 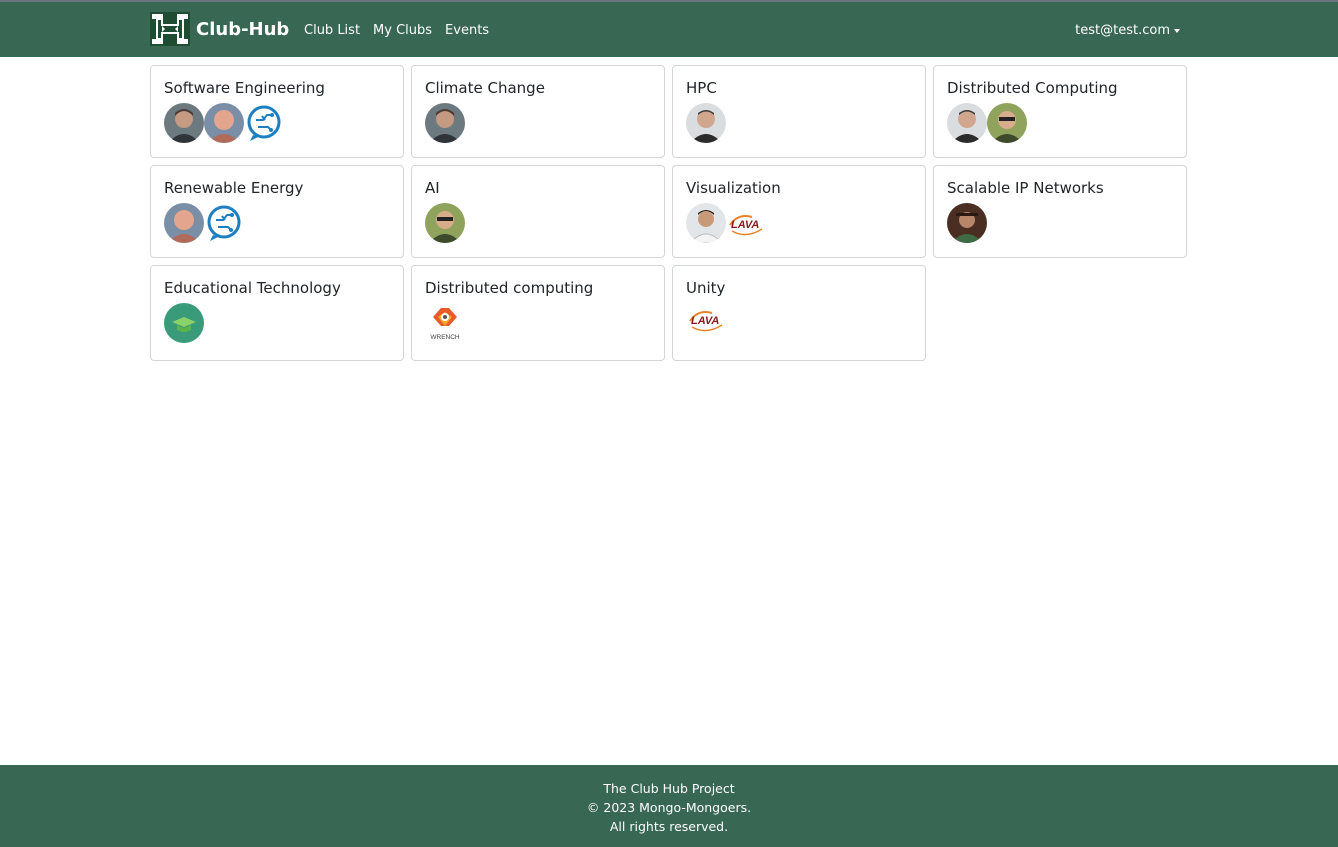 I want to click on club-card-educational-technology: Educational Technology, so click(x=277, y=313).